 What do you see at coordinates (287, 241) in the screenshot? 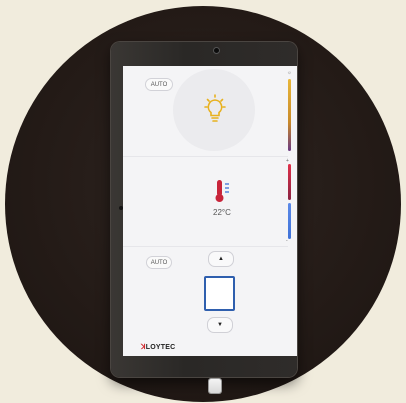
I see `minus-small-icon: -` at bounding box center [287, 241].